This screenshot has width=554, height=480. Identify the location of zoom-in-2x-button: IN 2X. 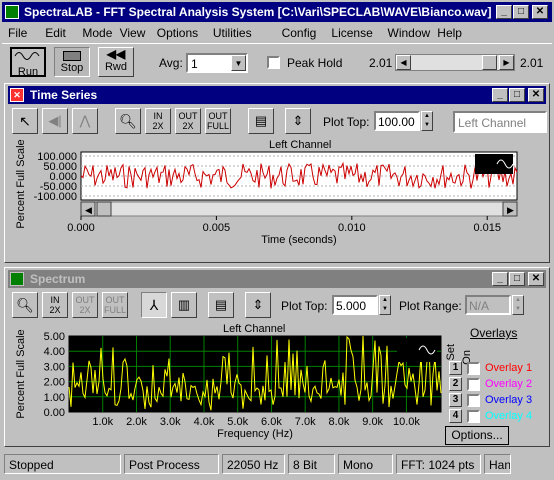
(158, 121).